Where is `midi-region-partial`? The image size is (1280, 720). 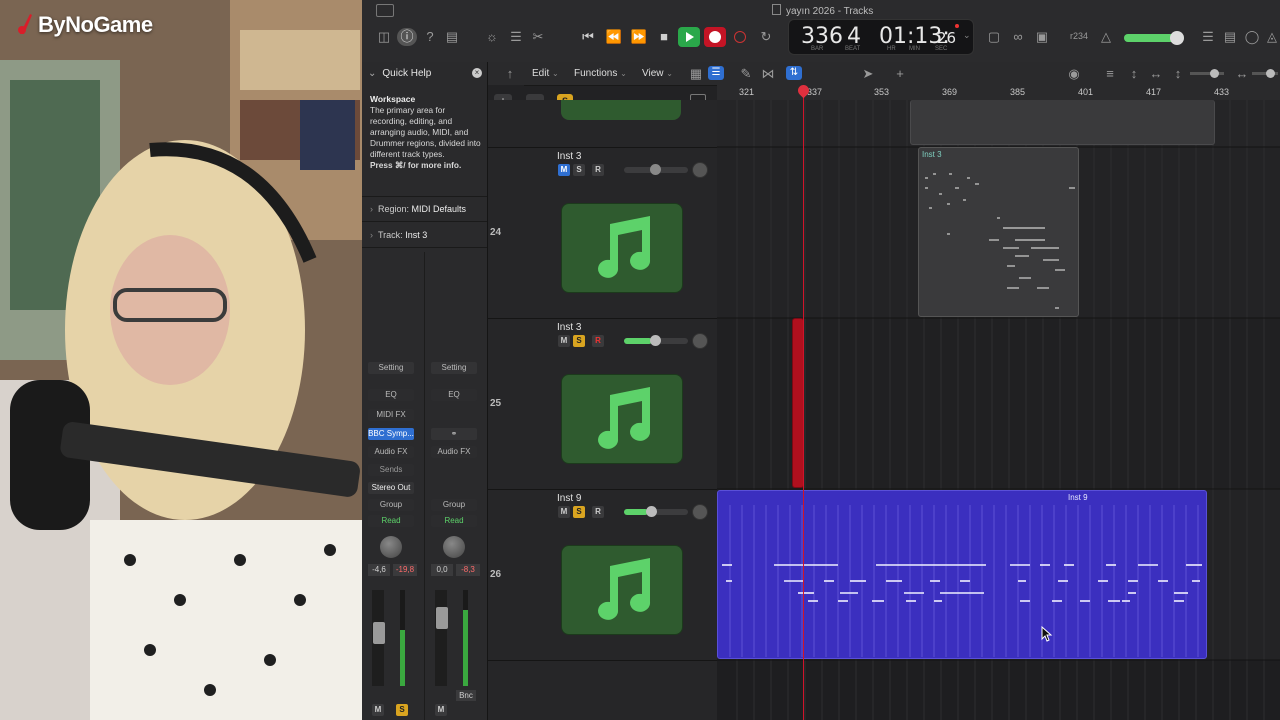
midi-region-partial is located at coordinates (1062, 122).